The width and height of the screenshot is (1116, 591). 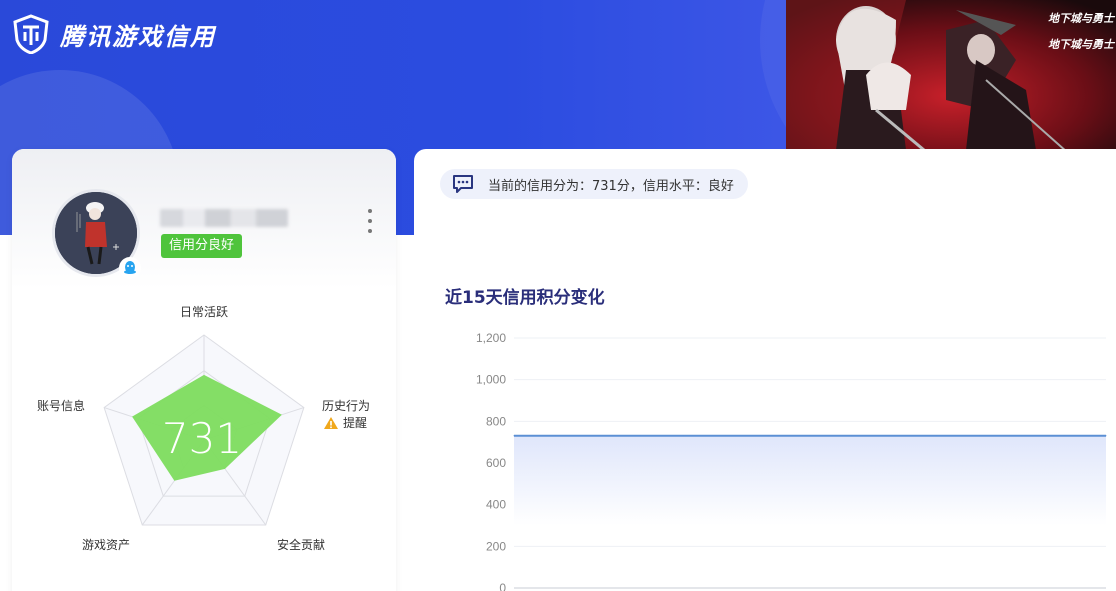 I want to click on y-tick-label: 1,200, so click(x=491, y=338).